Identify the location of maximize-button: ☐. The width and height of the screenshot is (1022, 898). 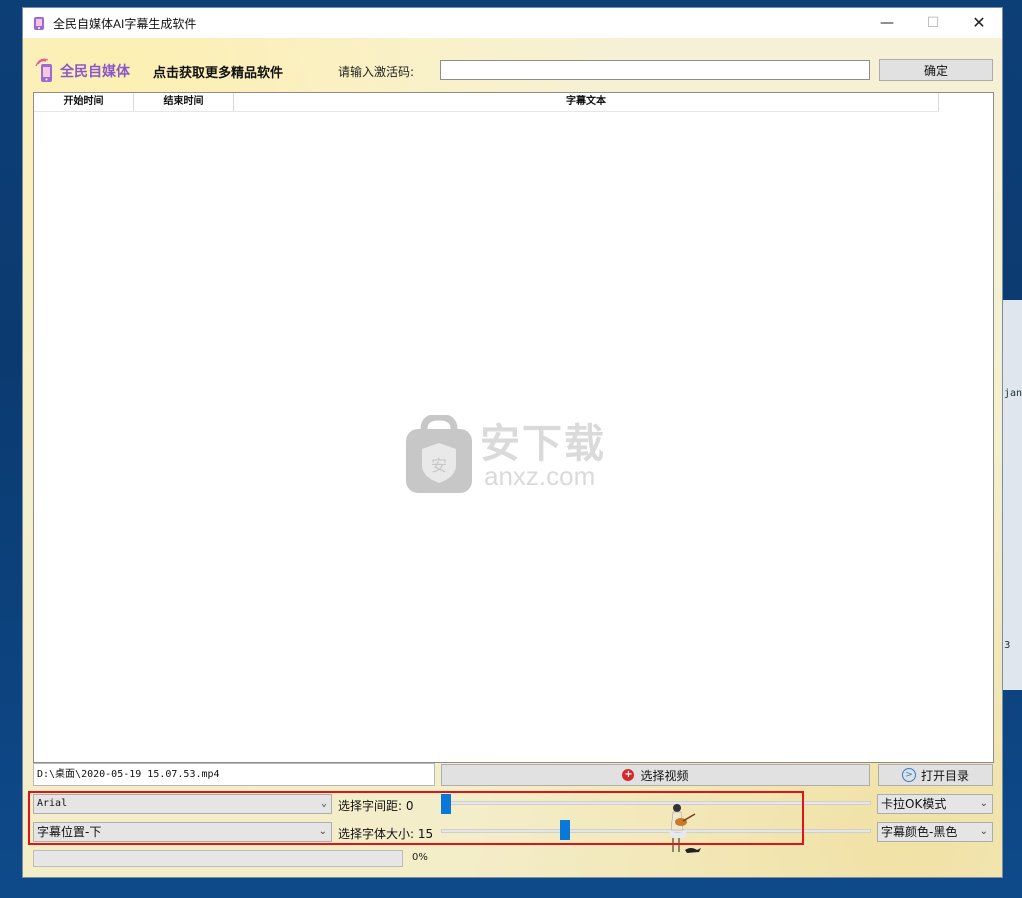
(933, 23).